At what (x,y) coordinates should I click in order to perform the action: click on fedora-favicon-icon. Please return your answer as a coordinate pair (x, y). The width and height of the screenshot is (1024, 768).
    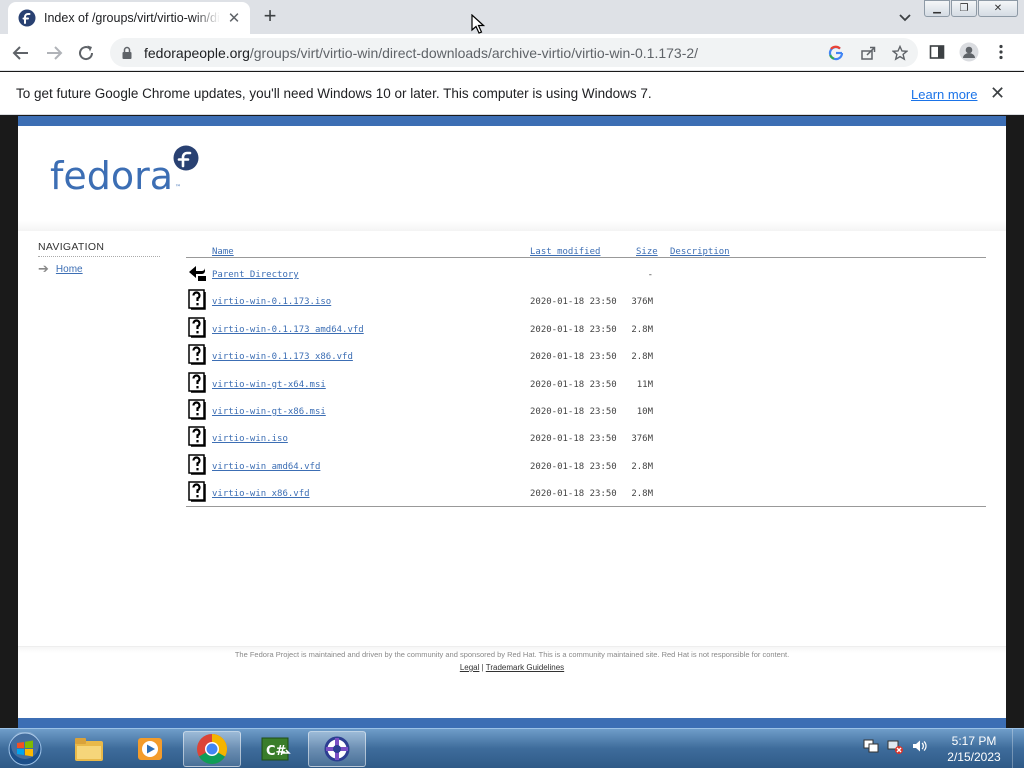
    Looking at the image, I should click on (27, 18).